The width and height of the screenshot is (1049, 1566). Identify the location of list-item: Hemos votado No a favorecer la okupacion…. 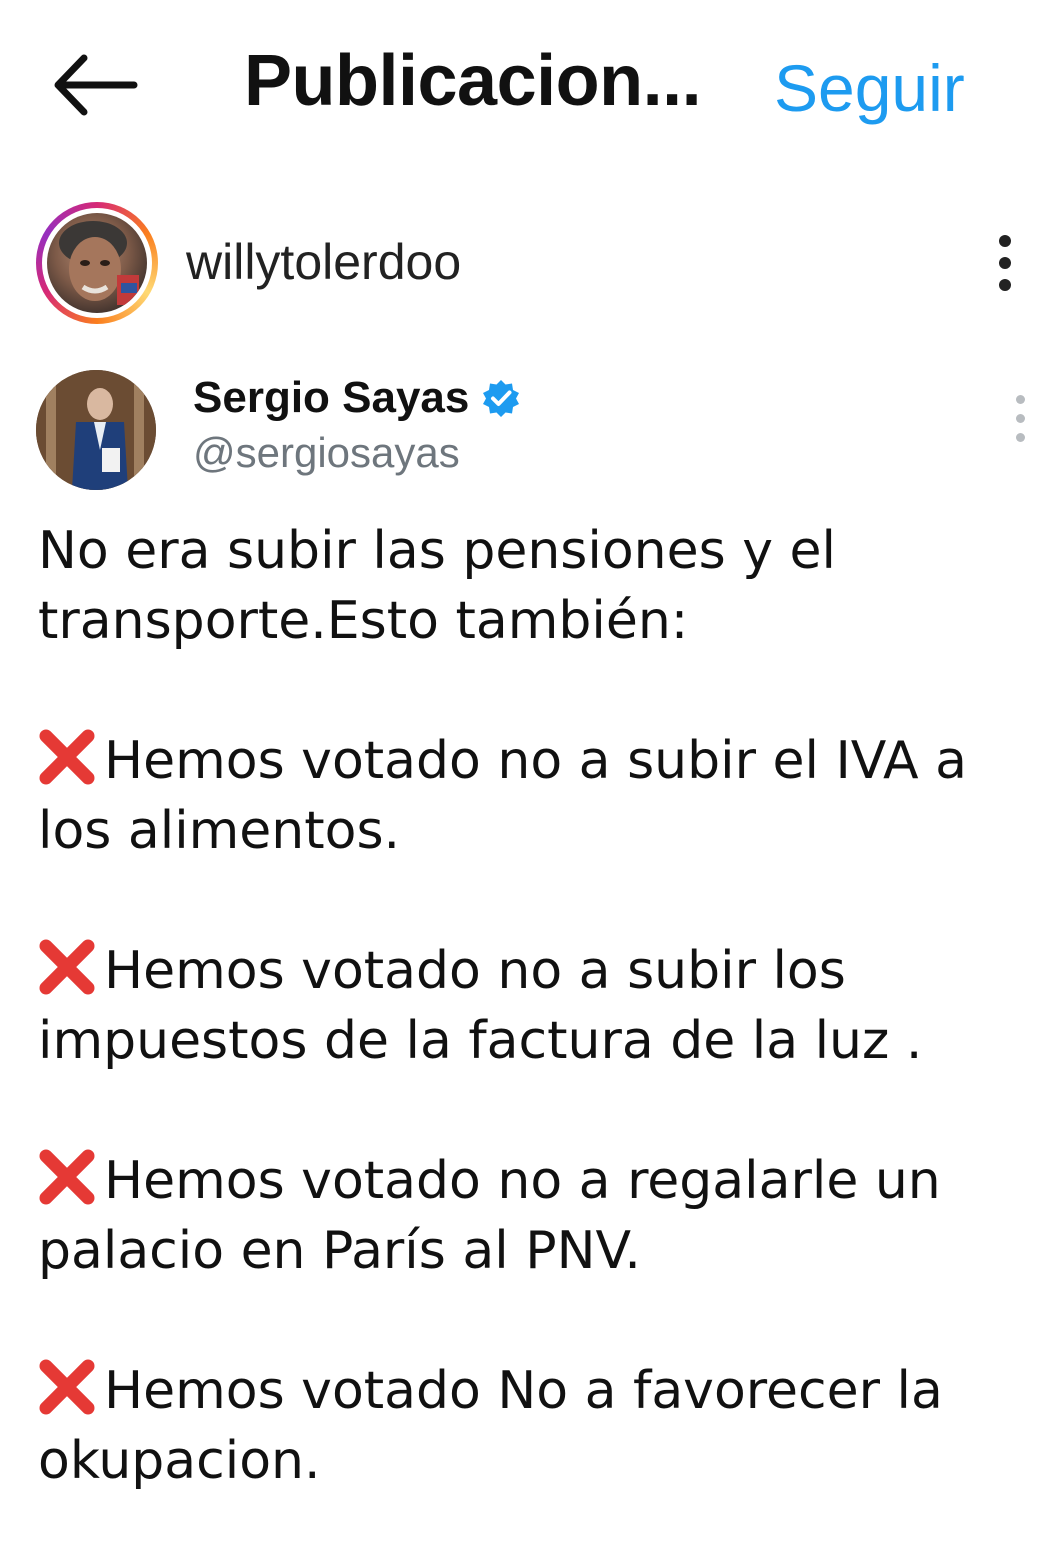
(533, 1426).